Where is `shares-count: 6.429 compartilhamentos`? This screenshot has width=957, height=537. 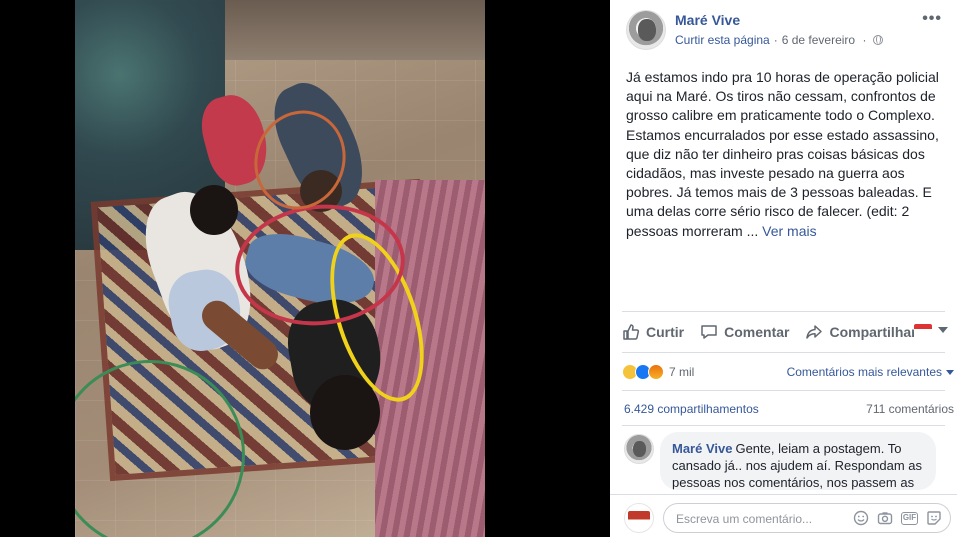
shares-count: 6.429 compartilhamentos is located at coordinates (691, 409).